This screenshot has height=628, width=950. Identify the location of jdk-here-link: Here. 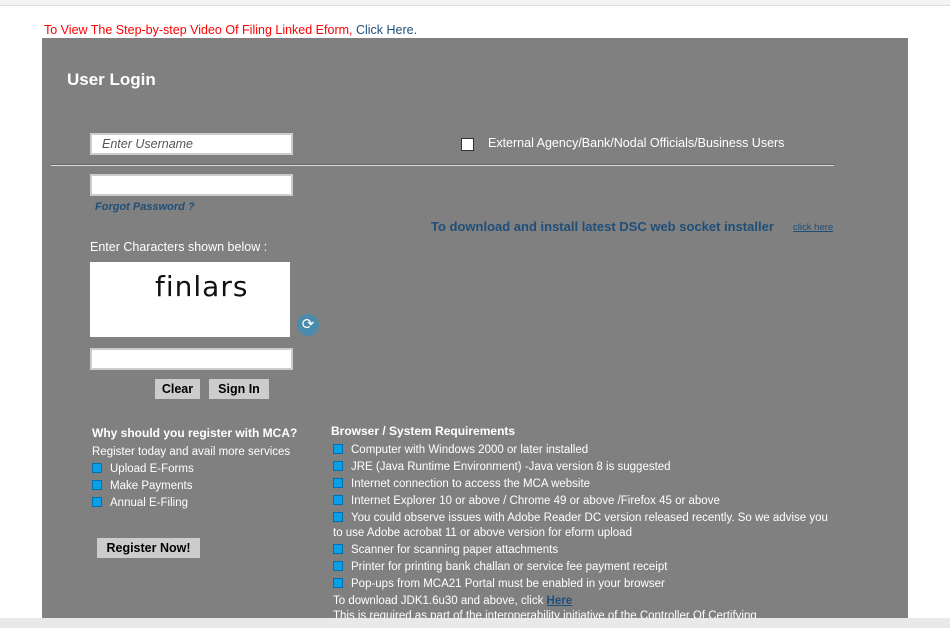
(560, 601).